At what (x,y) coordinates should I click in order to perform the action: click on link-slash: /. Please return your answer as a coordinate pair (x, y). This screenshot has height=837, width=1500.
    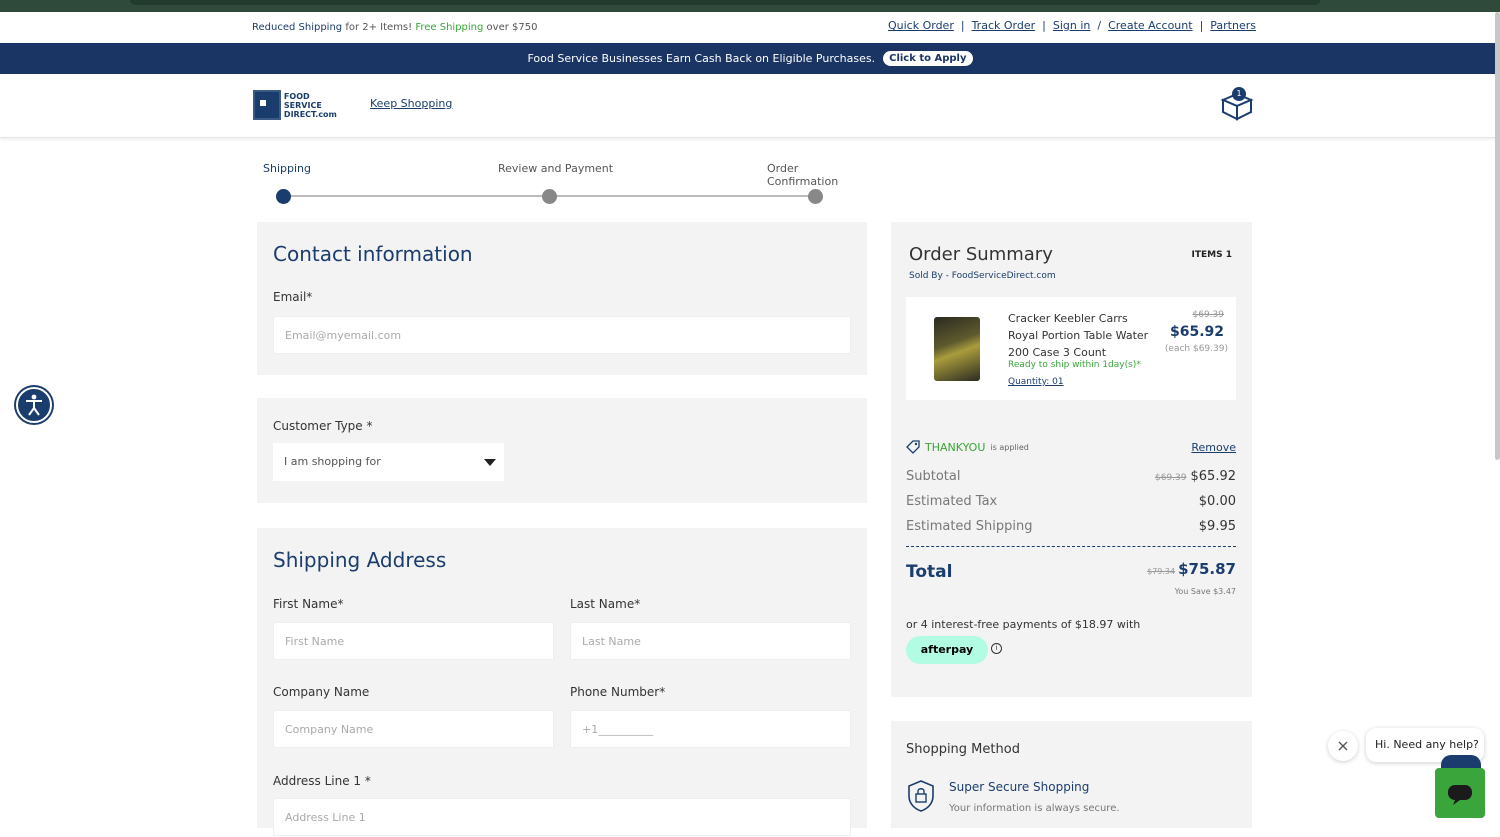
    Looking at the image, I should click on (1099, 25).